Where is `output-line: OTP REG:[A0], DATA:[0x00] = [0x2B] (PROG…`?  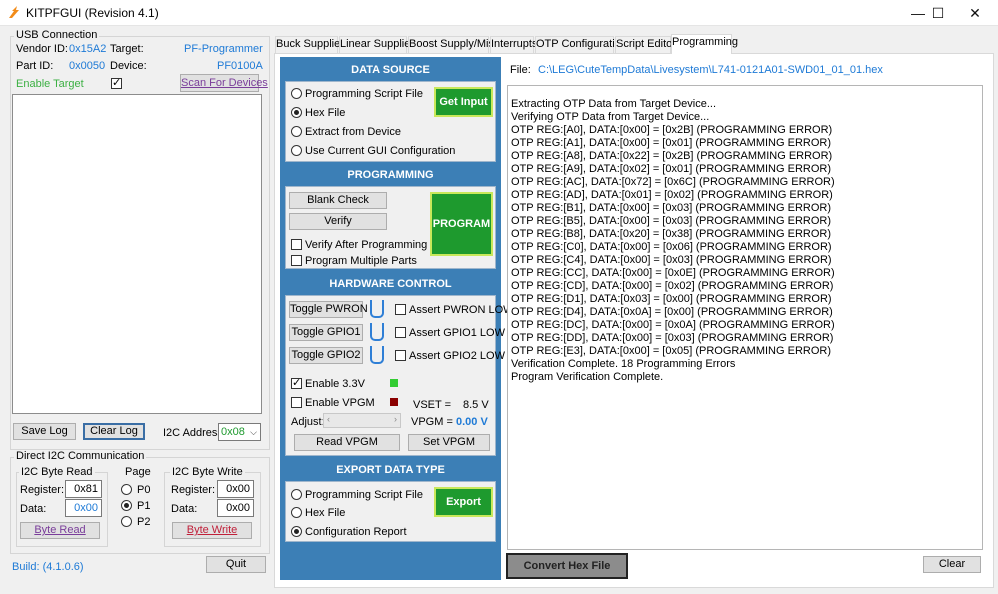 output-line: OTP REG:[A0], DATA:[0x00] = [0x2B] (PROG… is located at coordinates (672, 130).